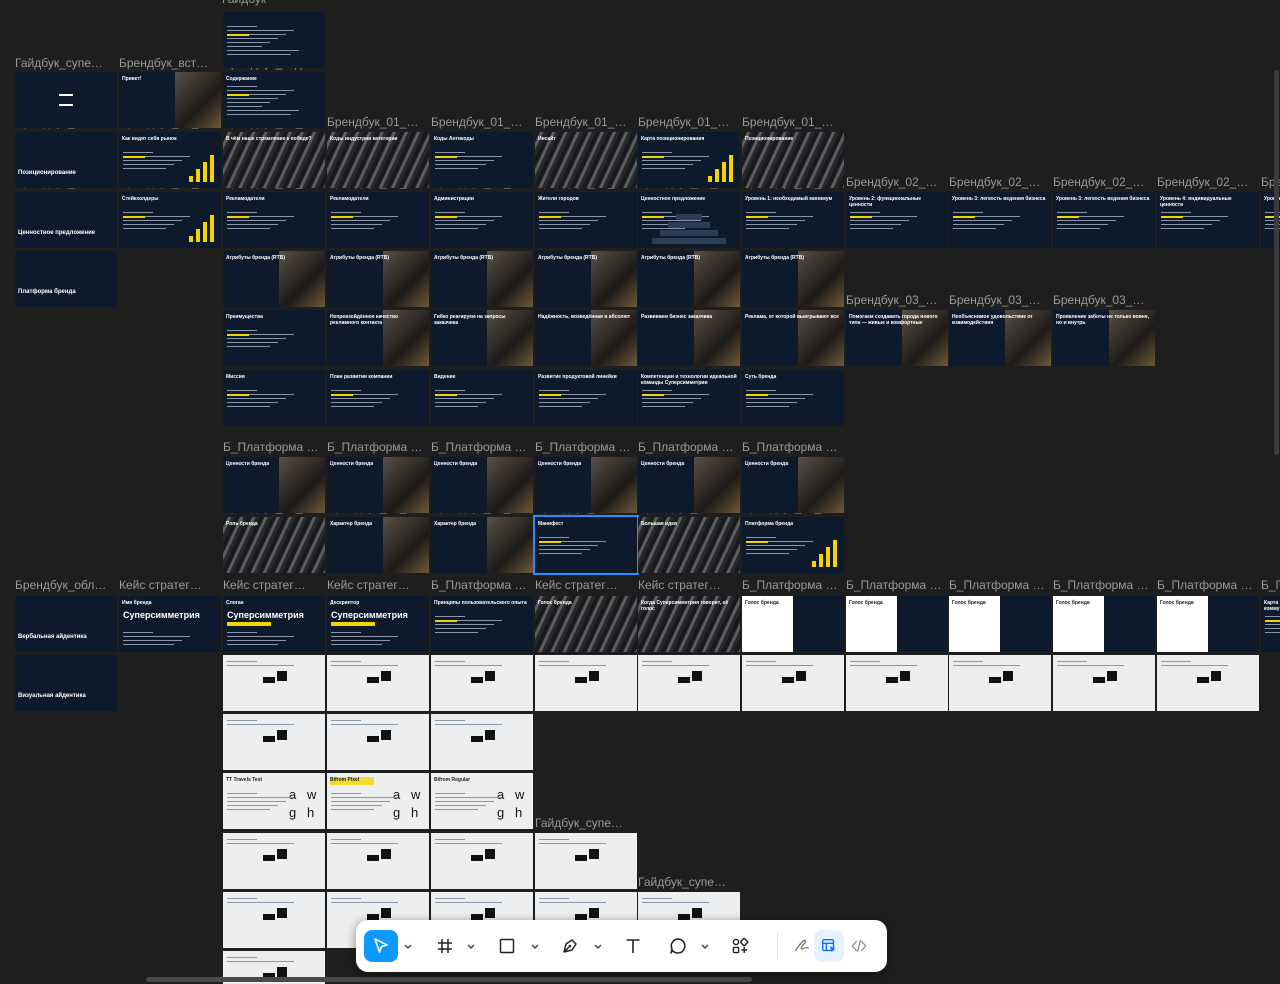 The height and width of the screenshot is (984, 1280). I want to click on text-tool-button, so click(633, 946).